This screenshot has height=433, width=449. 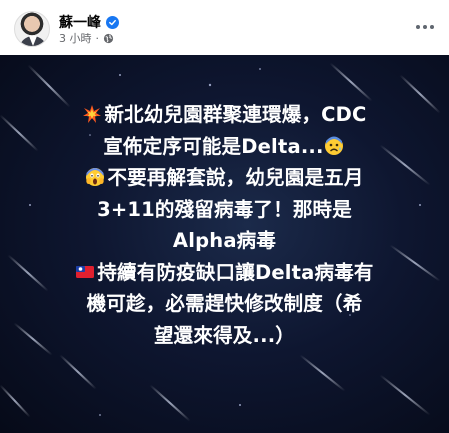 I want to click on text-line-4-content: 3+11的殘留病毒了！那時是, so click(x=224, y=209).